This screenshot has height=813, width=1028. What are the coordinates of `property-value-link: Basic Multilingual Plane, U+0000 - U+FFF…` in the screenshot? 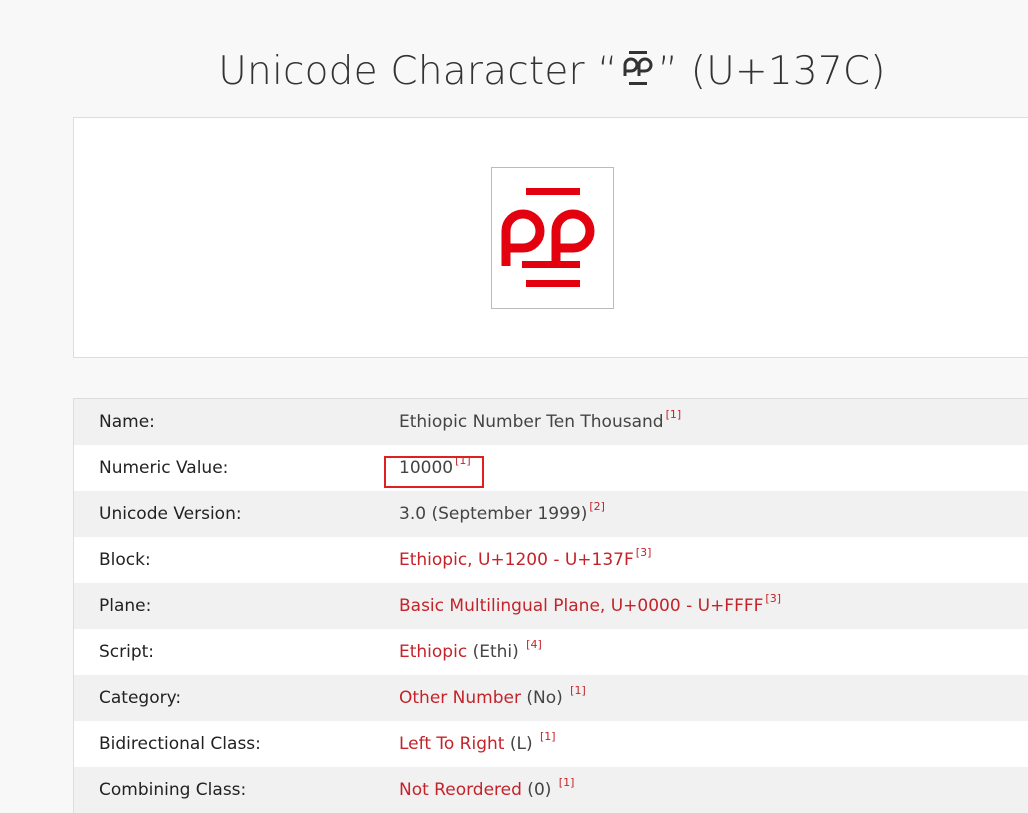 It's located at (581, 606).